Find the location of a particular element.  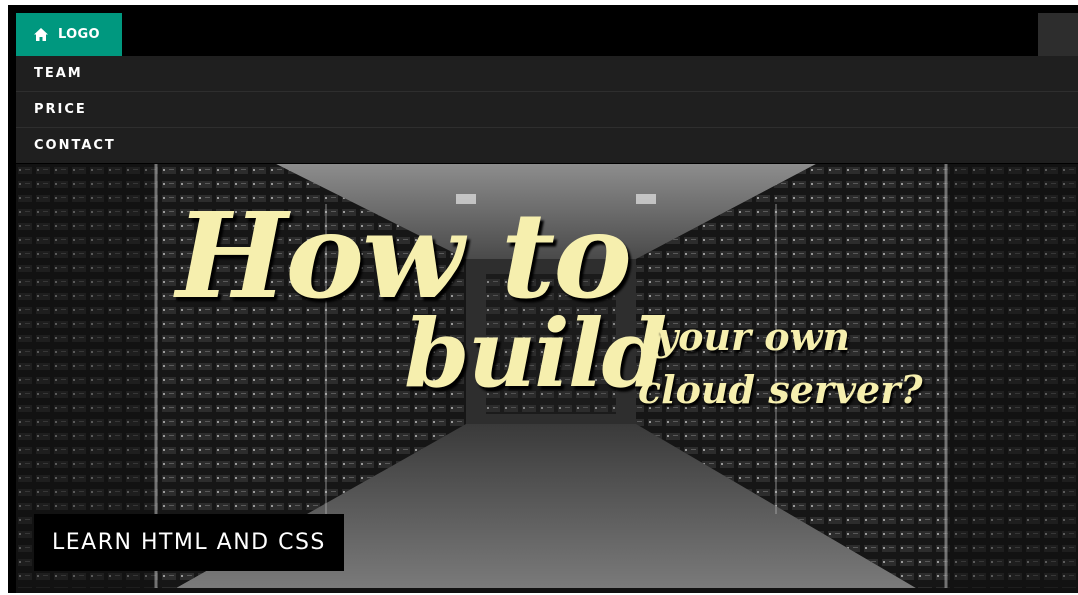

hero-title-line3a: your own is located at coordinates (753, 336).